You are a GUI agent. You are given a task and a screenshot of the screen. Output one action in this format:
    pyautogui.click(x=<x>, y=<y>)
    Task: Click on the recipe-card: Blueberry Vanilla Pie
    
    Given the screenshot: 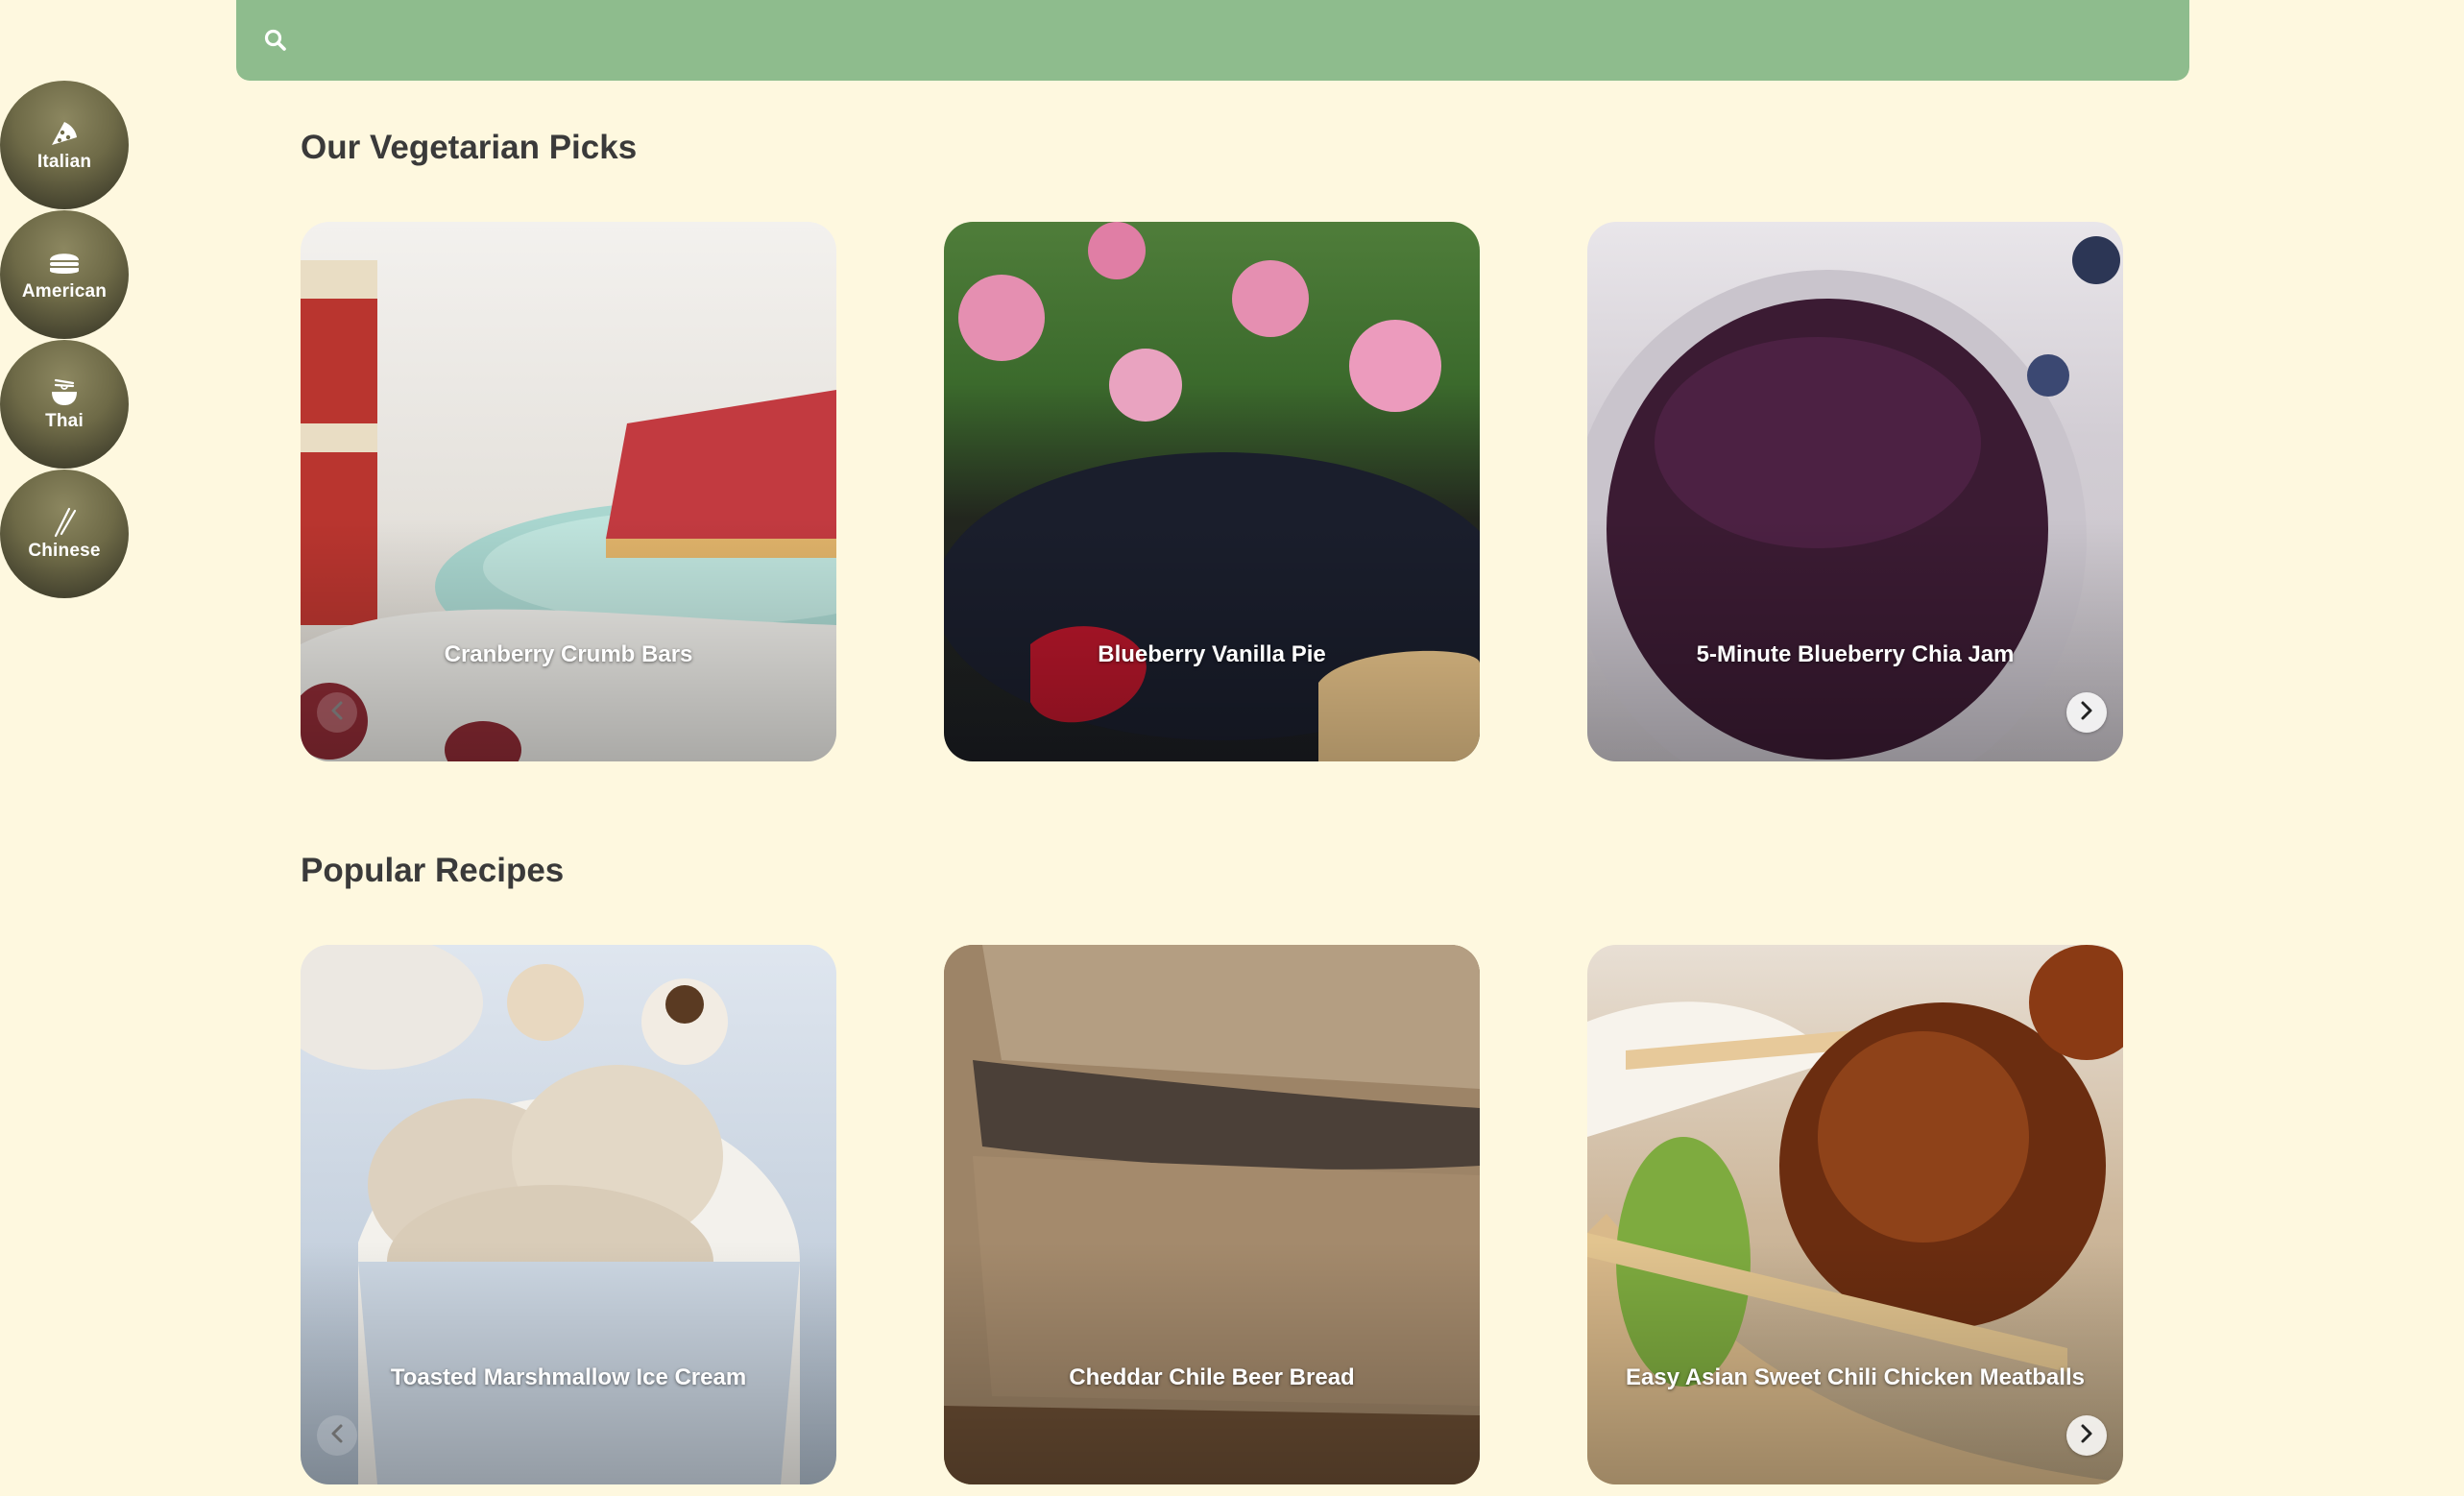 What is the action you would take?
    pyautogui.click(x=1212, y=492)
    